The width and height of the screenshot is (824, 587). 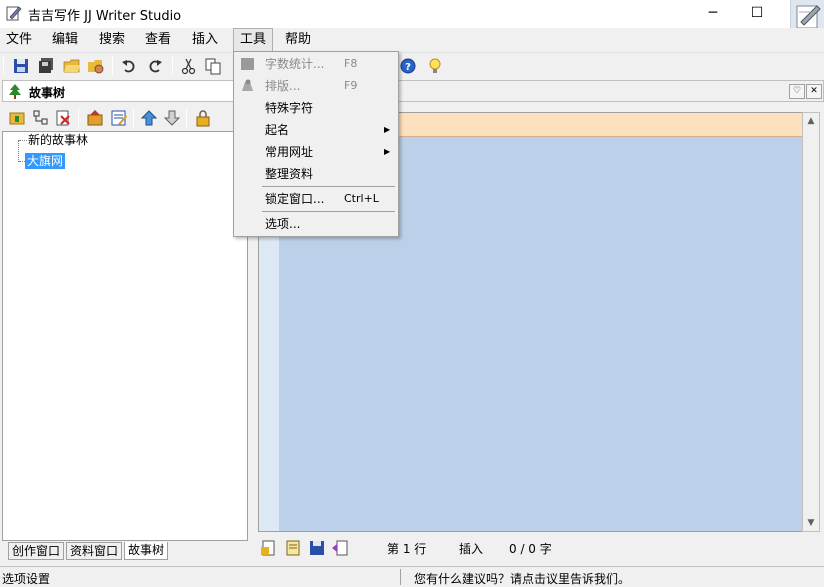 What do you see at coordinates (17, 118) in the screenshot?
I see `add-node-icon` at bounding box center [17, 118].